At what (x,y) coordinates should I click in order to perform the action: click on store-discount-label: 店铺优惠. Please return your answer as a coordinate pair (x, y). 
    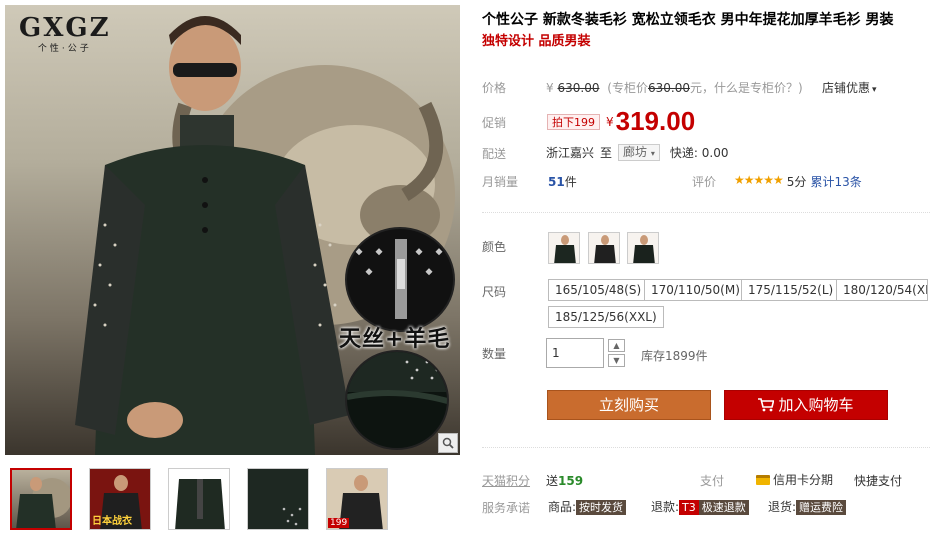
    Looking at the image, I should click on (846, 88).